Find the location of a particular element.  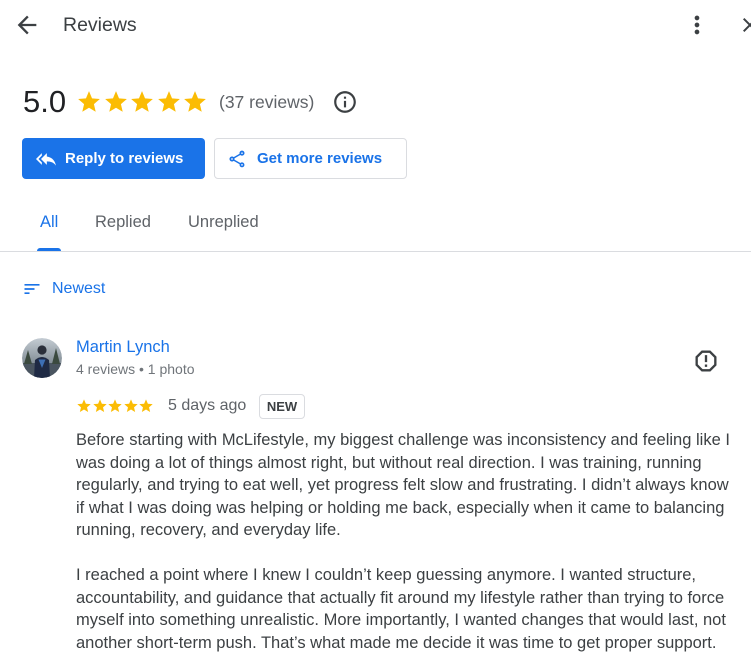

sort-label: Newest is located at coordinates (79, 288).